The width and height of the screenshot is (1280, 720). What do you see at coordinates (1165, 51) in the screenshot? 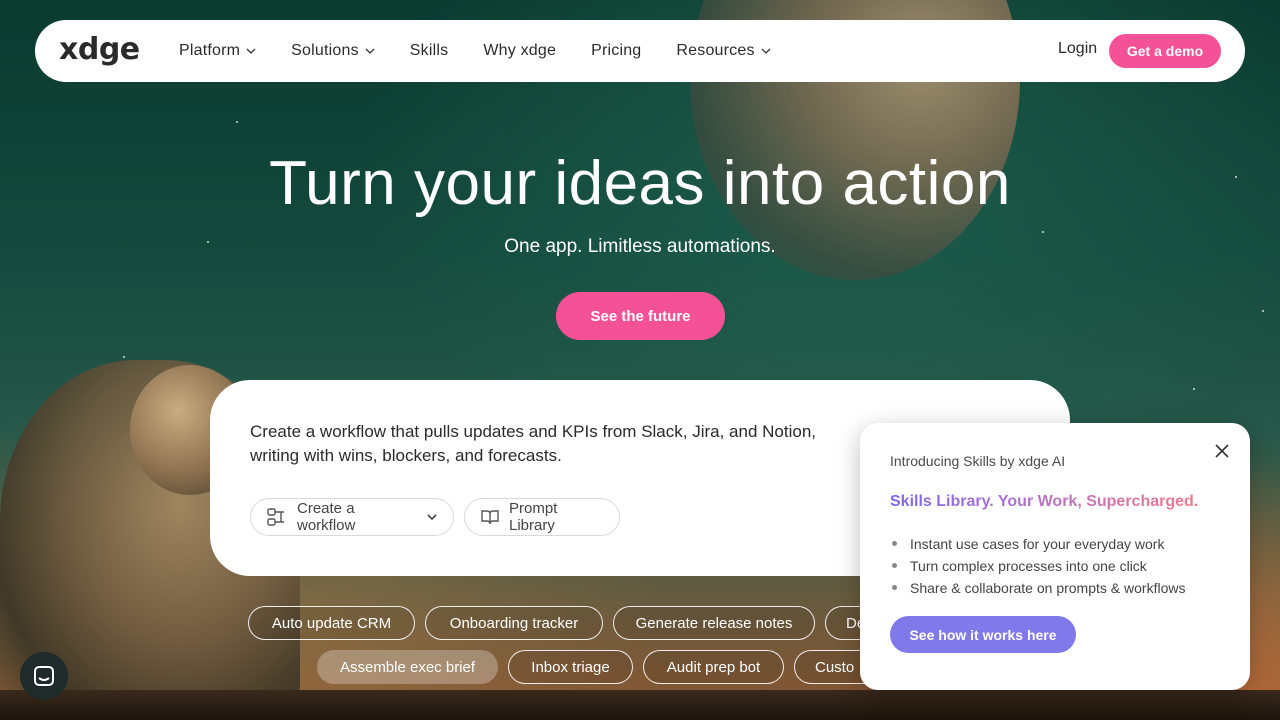
I see `get-demo-button: Get a demo` at bounding box center [1165, 51].